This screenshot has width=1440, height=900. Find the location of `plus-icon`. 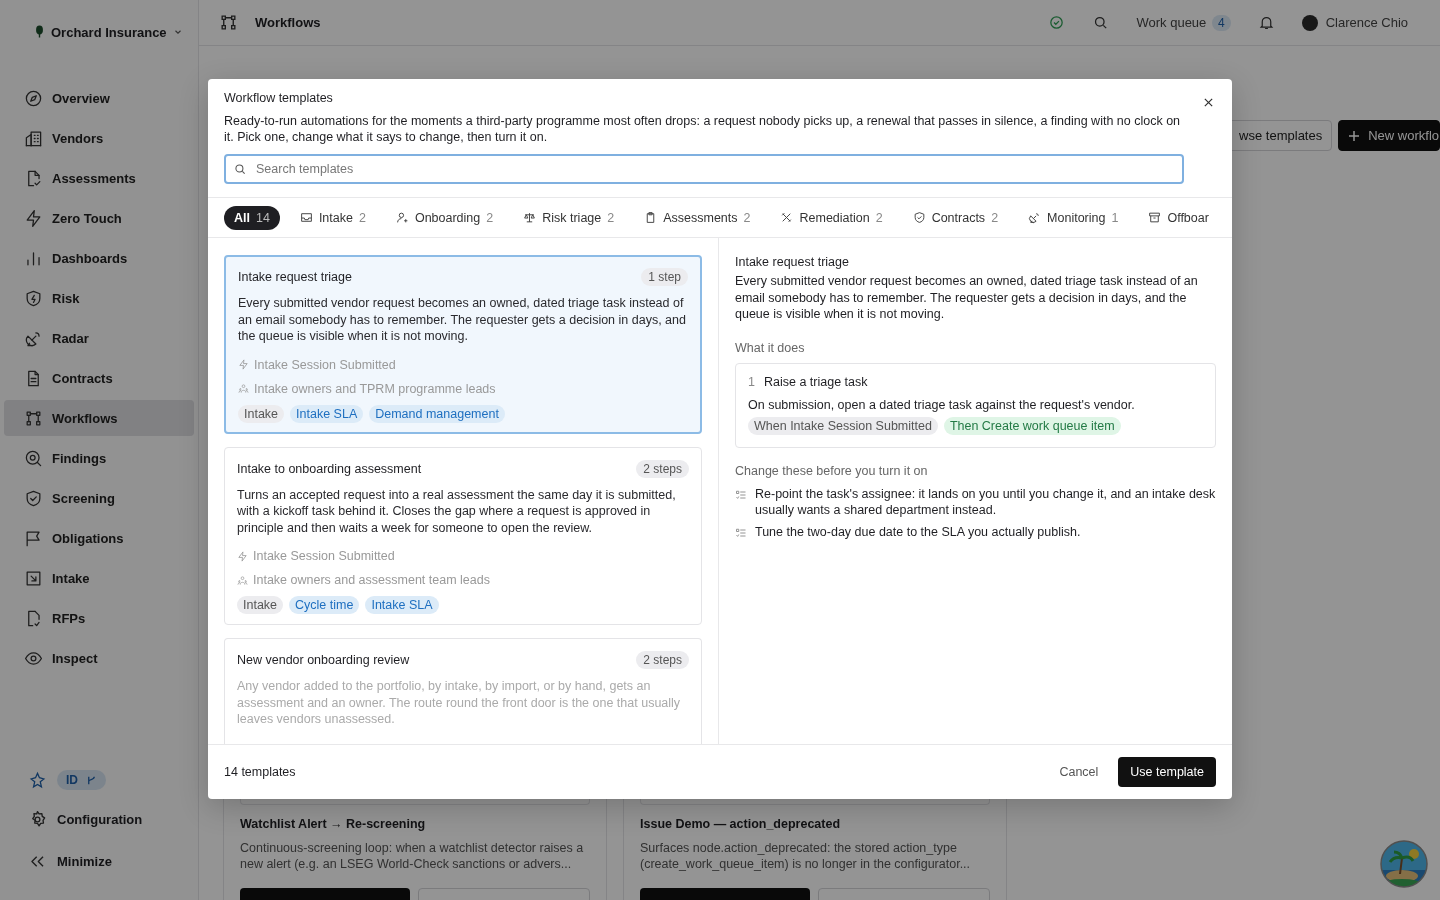

plus-icon is located at coordinates (1354, 135).